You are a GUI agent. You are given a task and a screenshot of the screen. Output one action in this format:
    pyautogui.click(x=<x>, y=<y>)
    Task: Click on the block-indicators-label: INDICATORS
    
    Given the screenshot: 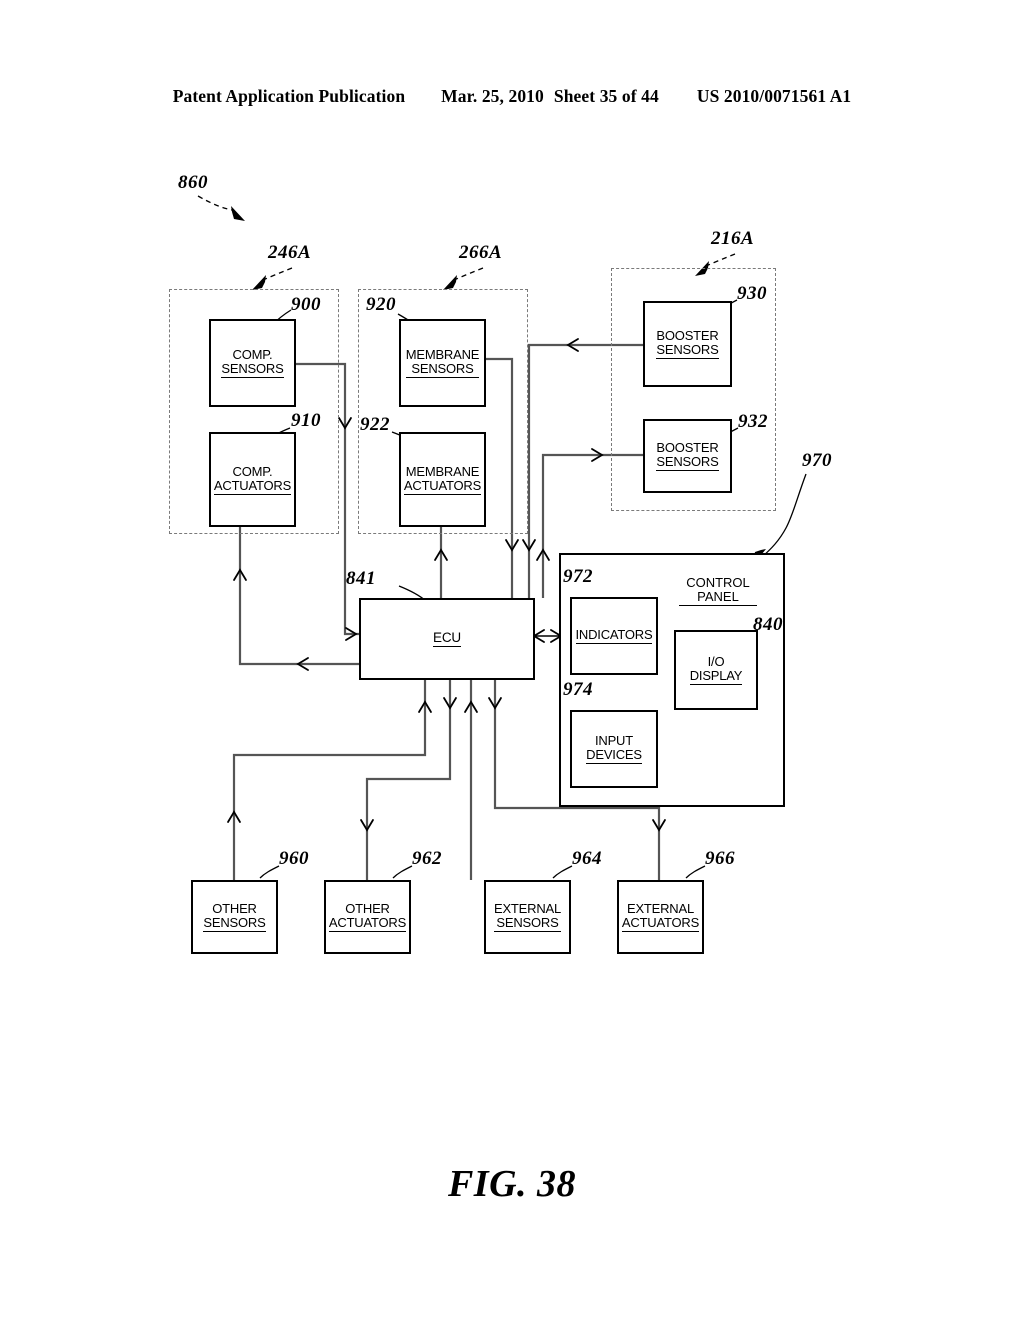 What is the action you would take?
    pyautogui.click(x=614, y=635)
    